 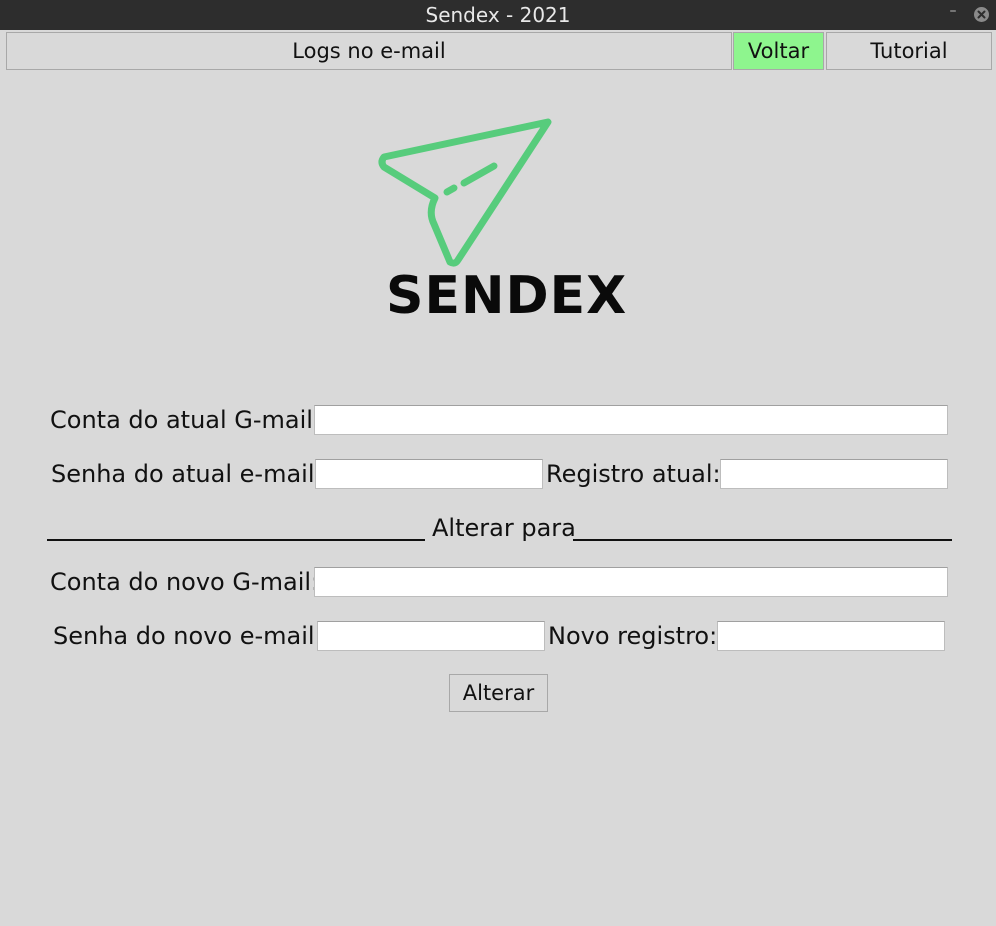 I want to click on alterar-button: Alterar, so click(x=498, y=693).